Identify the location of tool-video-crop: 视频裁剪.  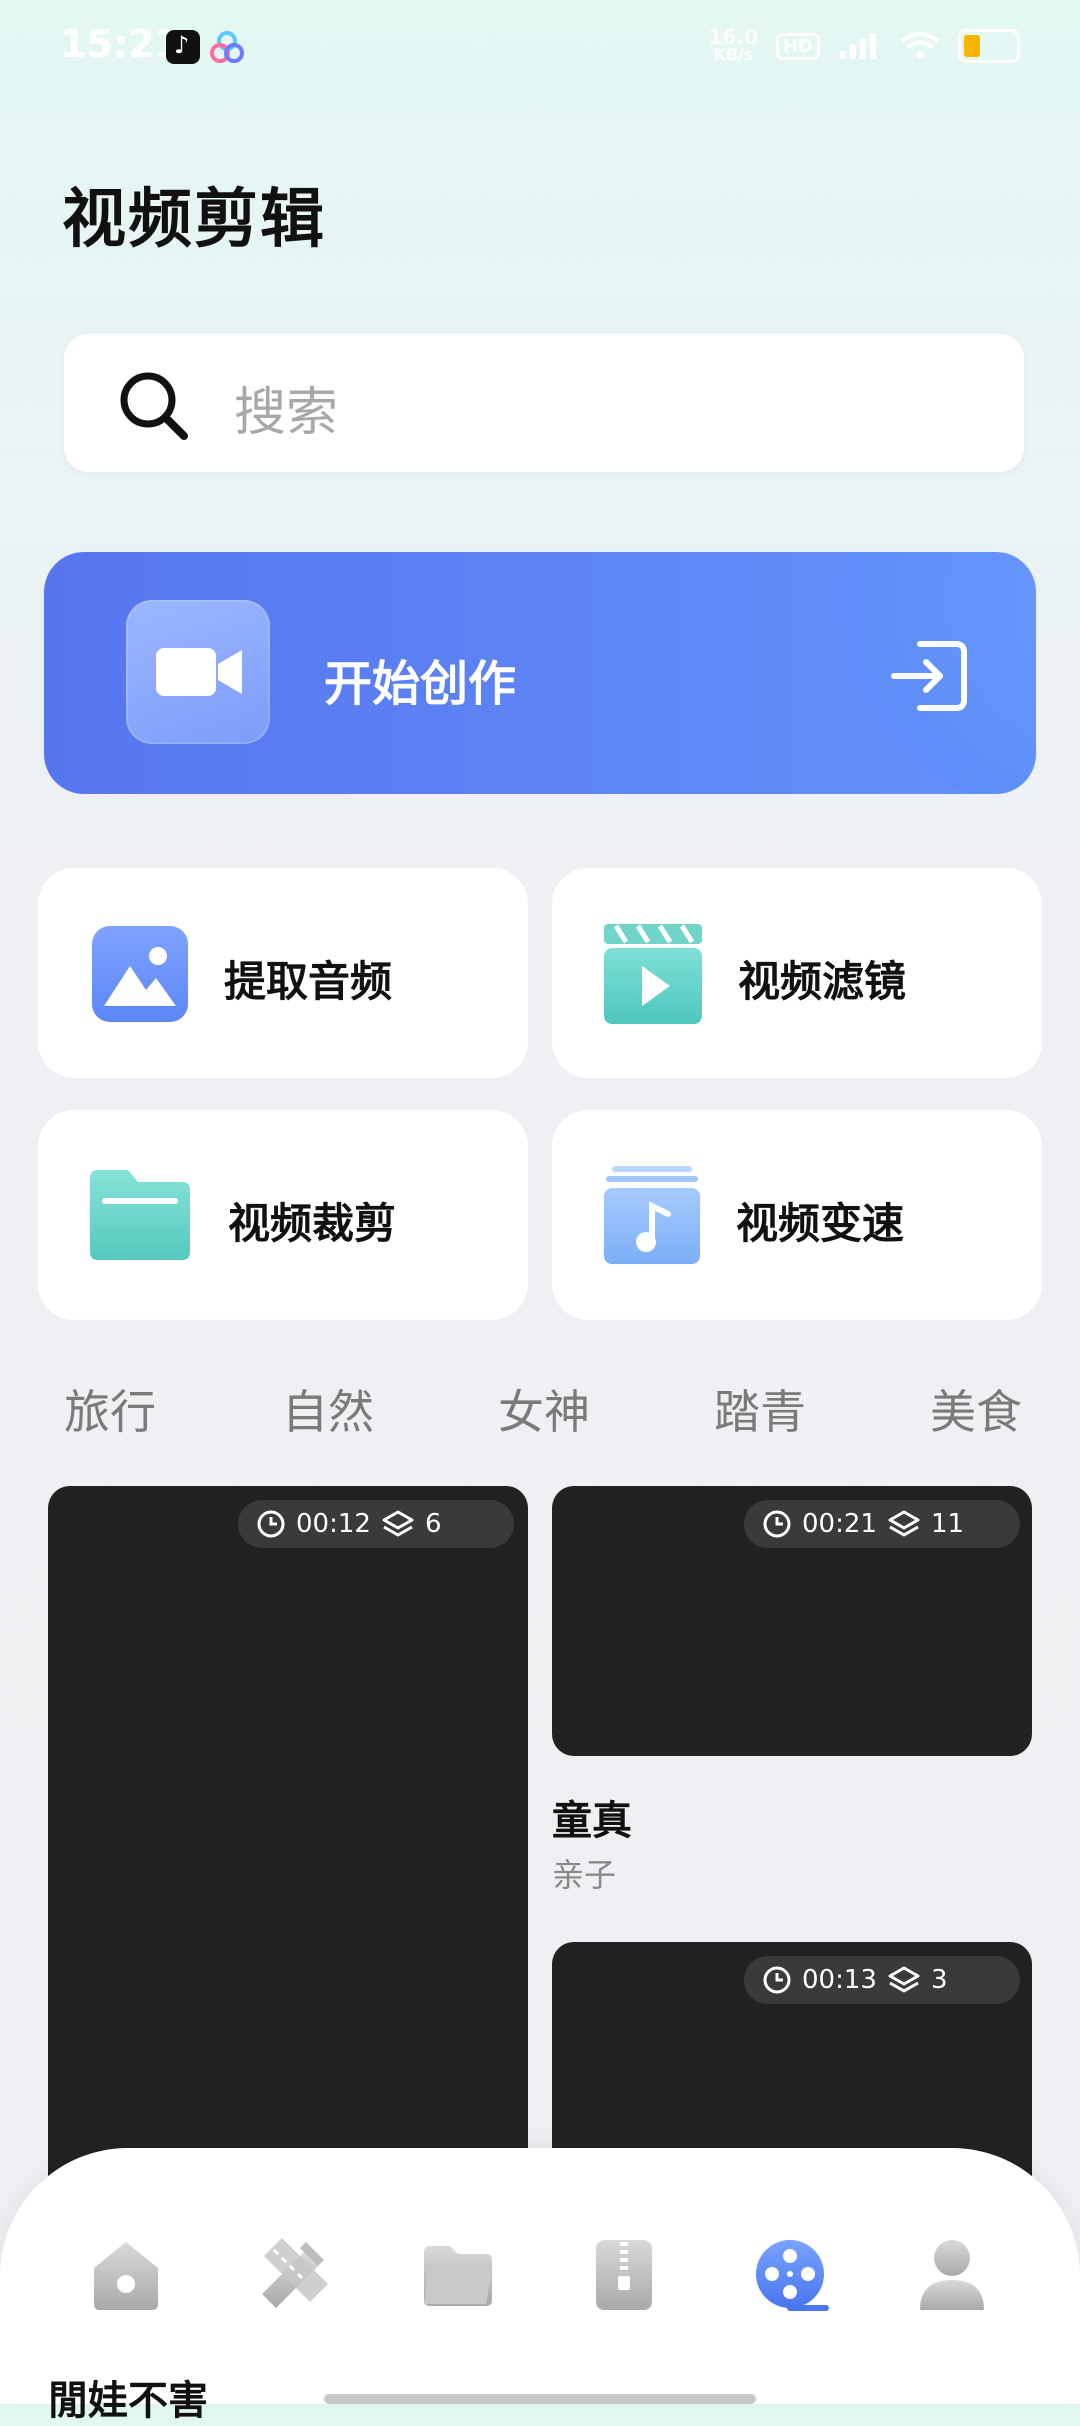
(283, 1215).